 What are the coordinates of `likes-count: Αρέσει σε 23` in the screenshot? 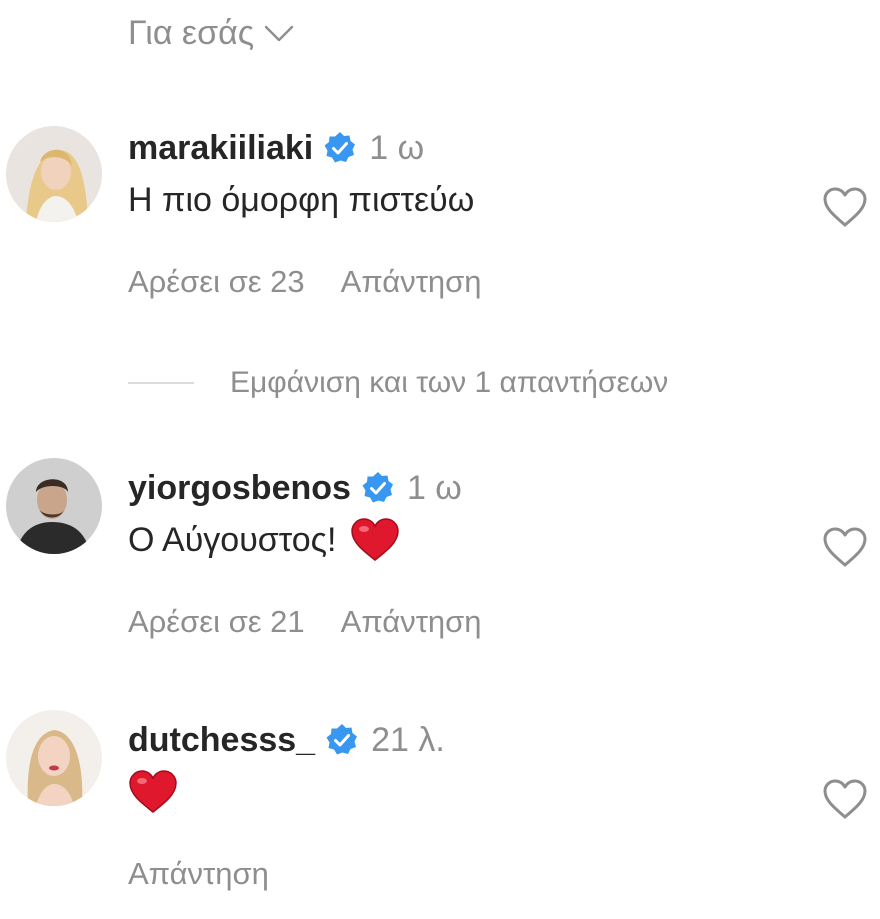 It's located at (216, 282).